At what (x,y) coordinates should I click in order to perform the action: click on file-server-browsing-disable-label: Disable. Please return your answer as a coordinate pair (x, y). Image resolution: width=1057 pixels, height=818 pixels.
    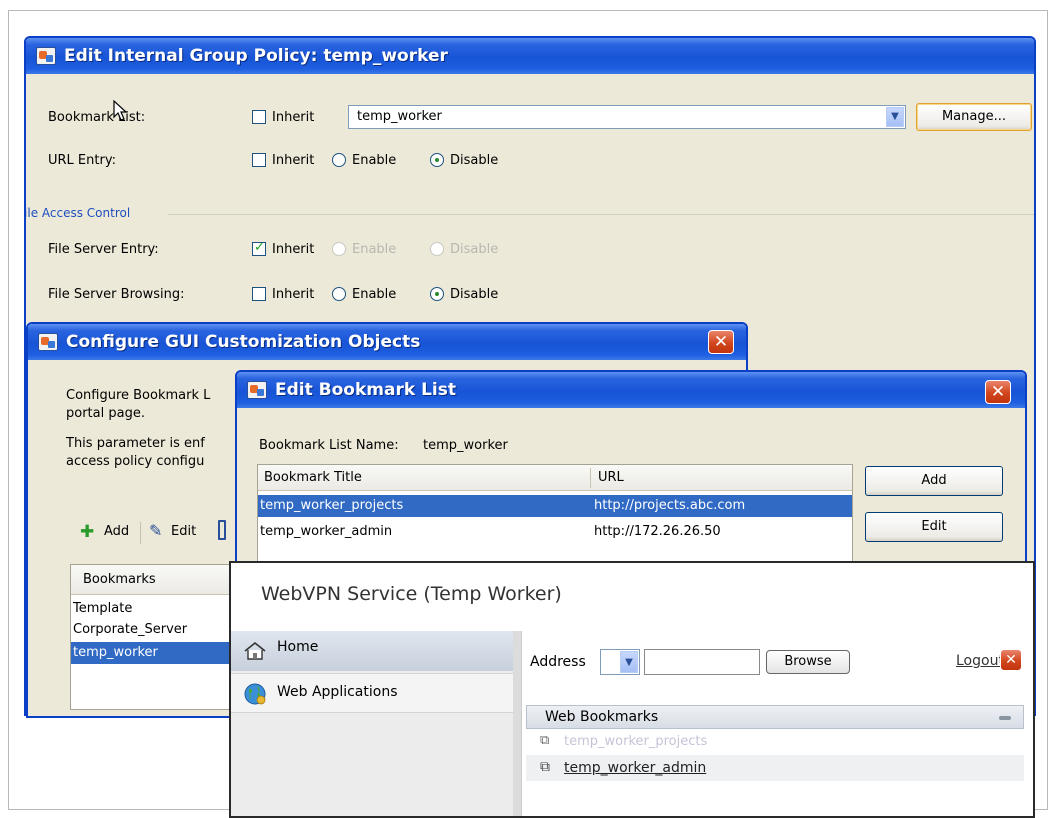
    Looking at the image, I should click on (474, 294).